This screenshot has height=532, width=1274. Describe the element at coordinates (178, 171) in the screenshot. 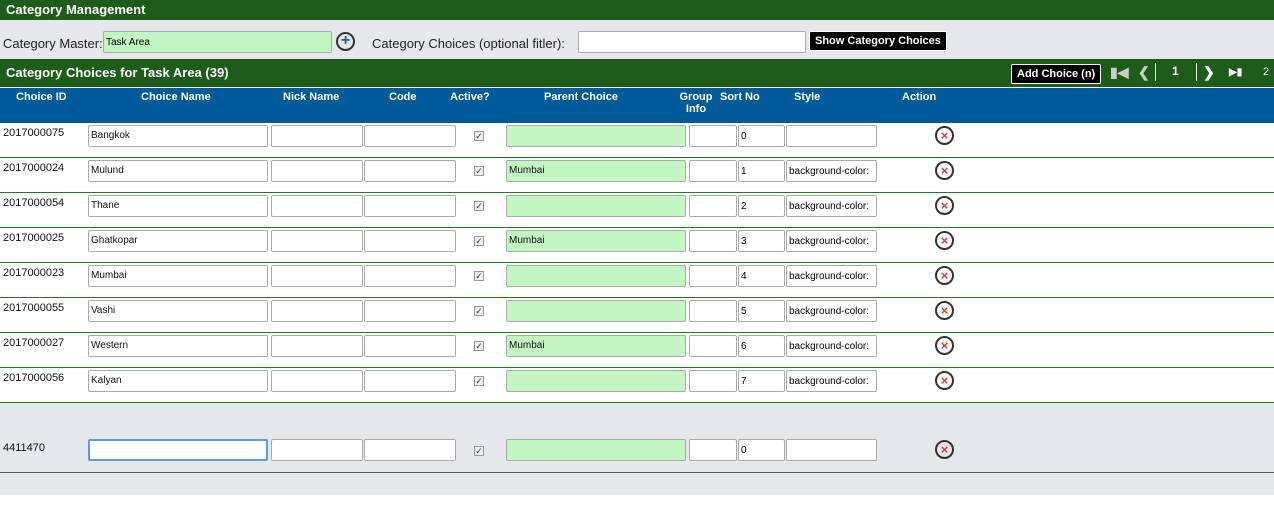

I see `choice-name-input: Mulund` at that location.